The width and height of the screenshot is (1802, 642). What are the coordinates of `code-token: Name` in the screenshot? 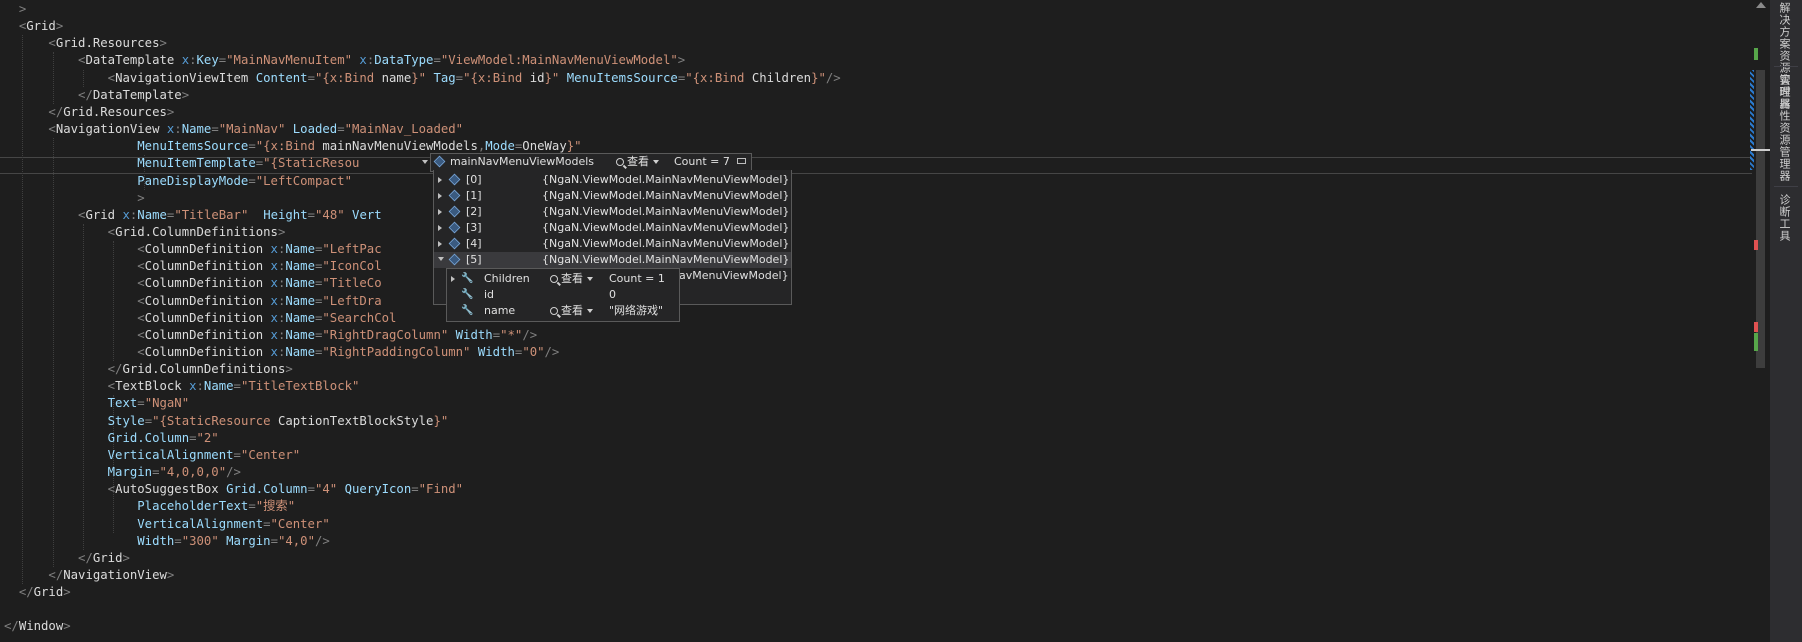 It's located at (300, 249).